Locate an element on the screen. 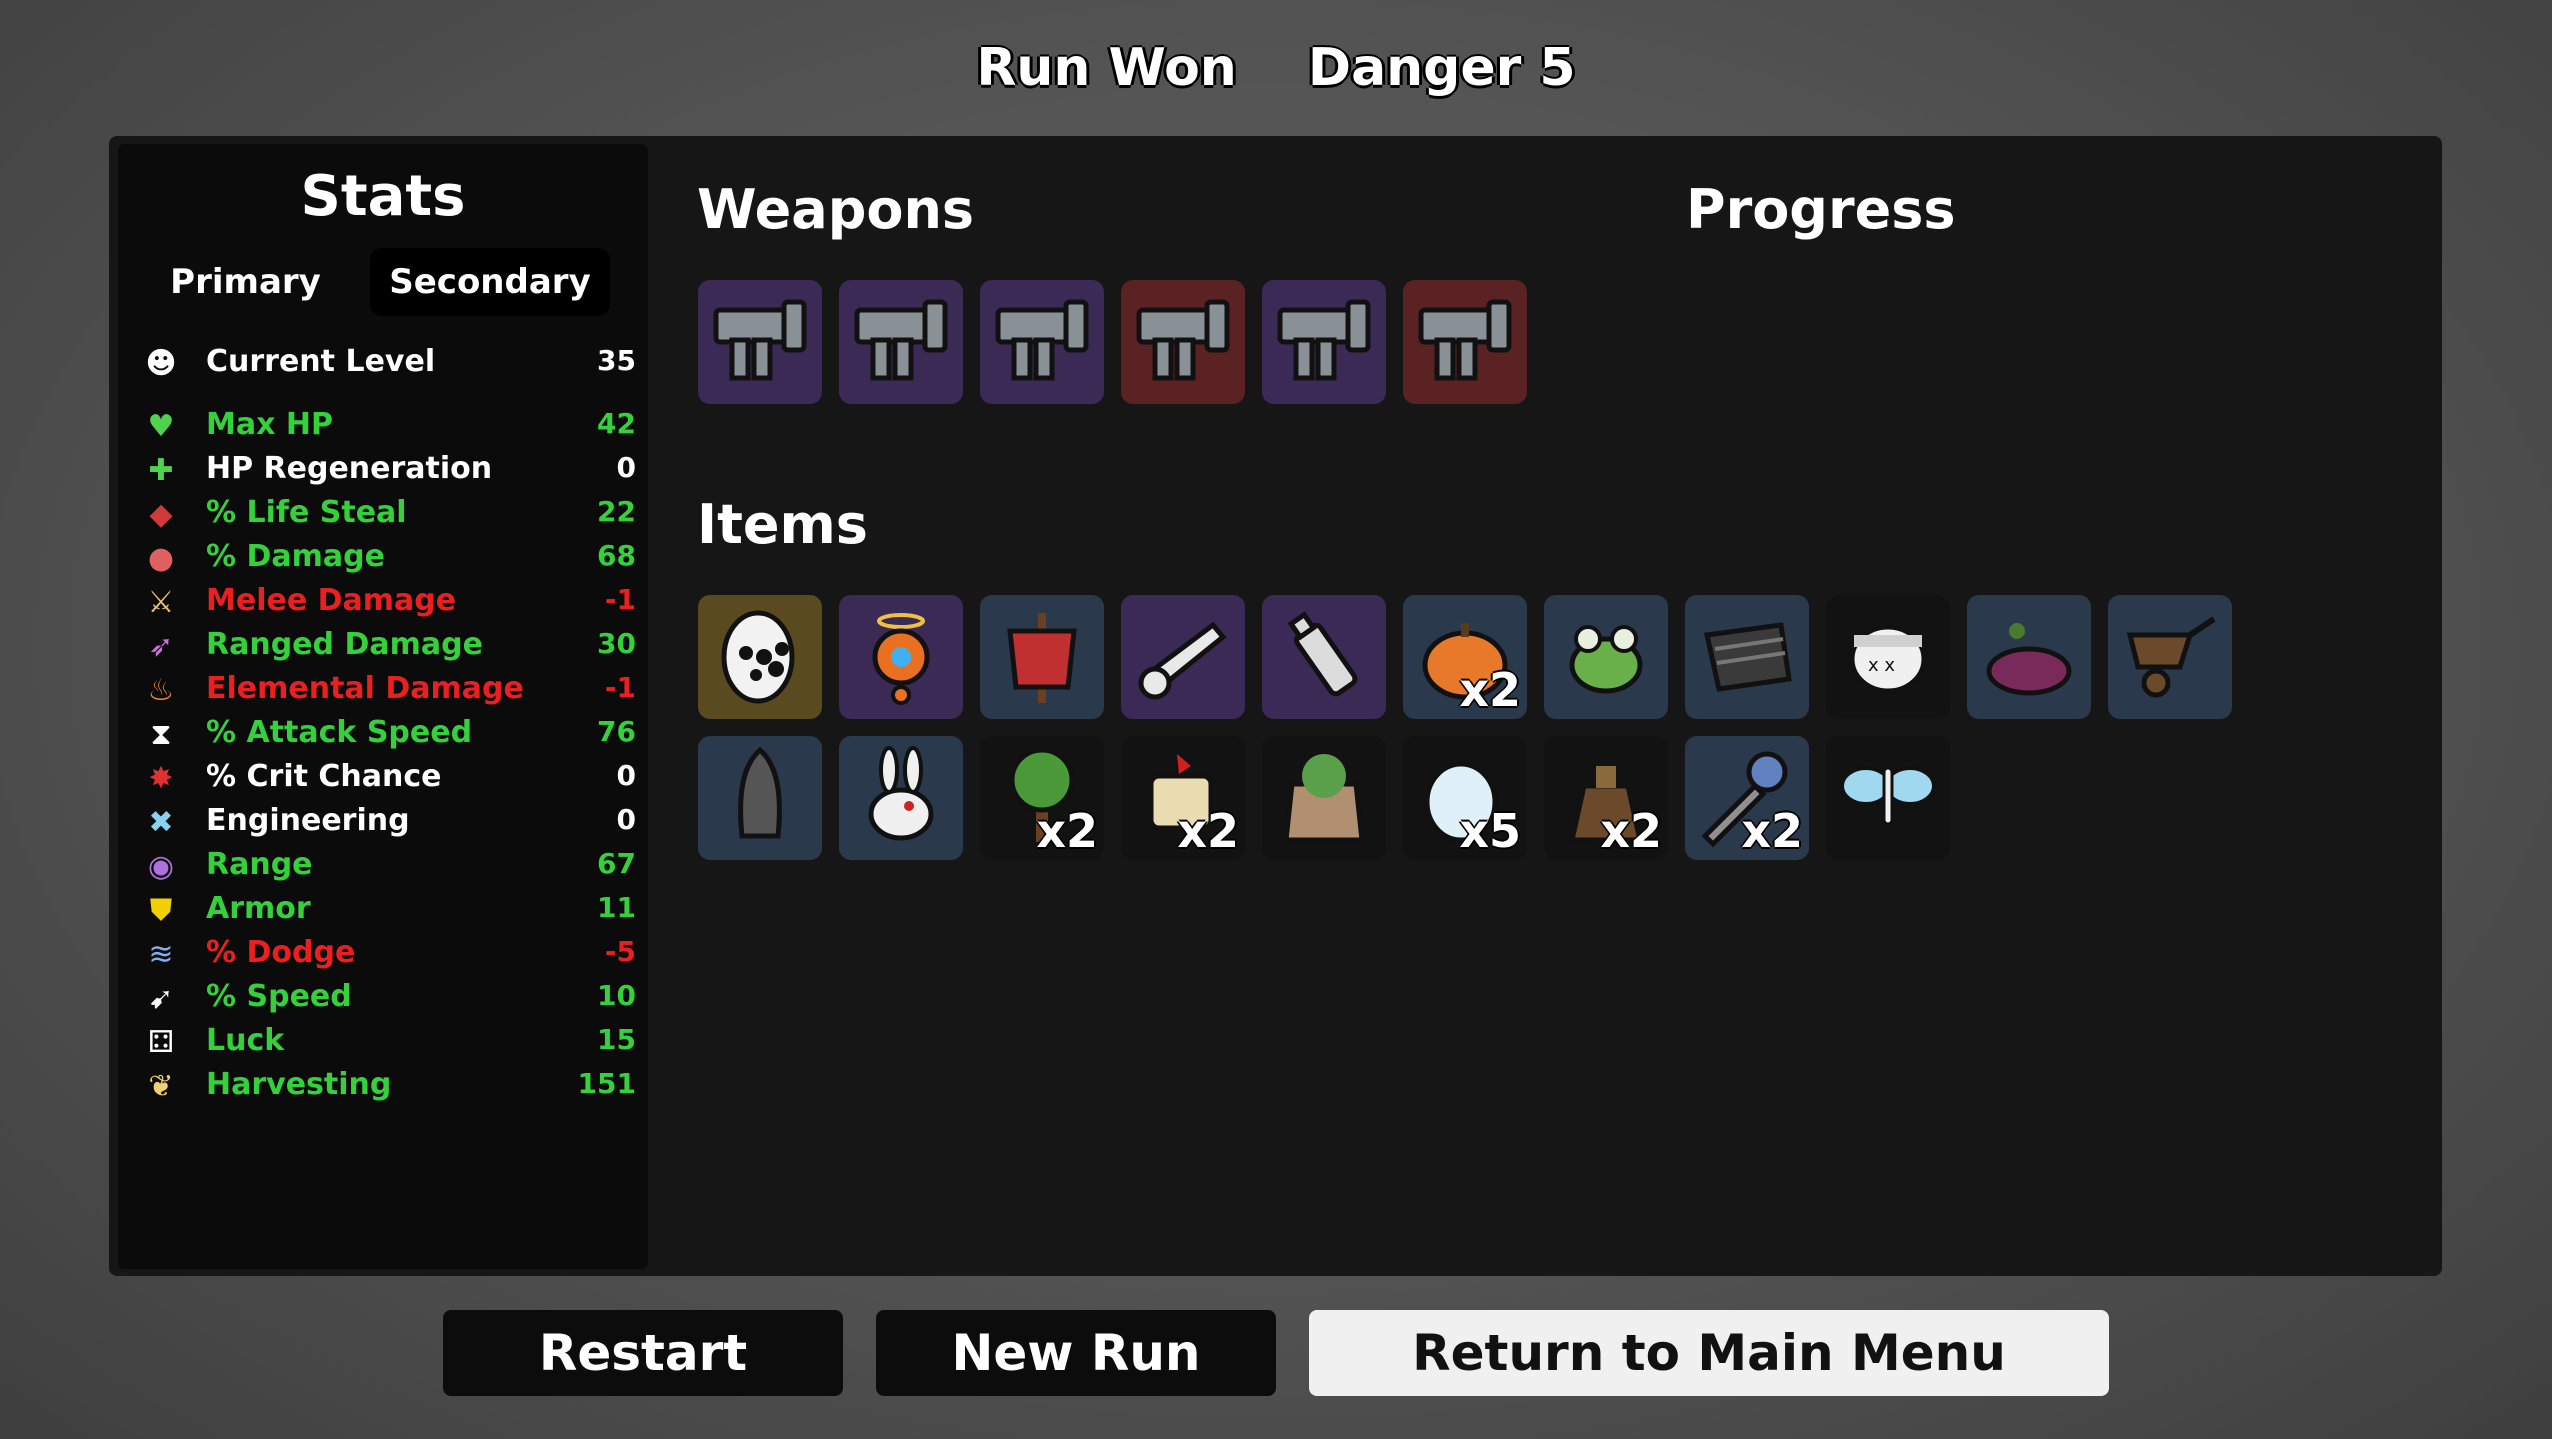 The image size is (2552, 1439). stat-label: % Dodge is located at coordinates (281, 952).